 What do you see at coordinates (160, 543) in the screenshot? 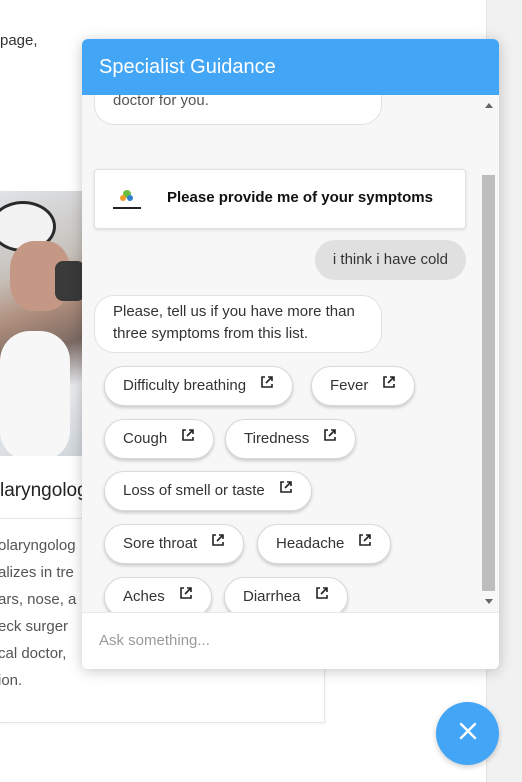
I see `option-label: Sore throat` at bounding box center [160, 543].